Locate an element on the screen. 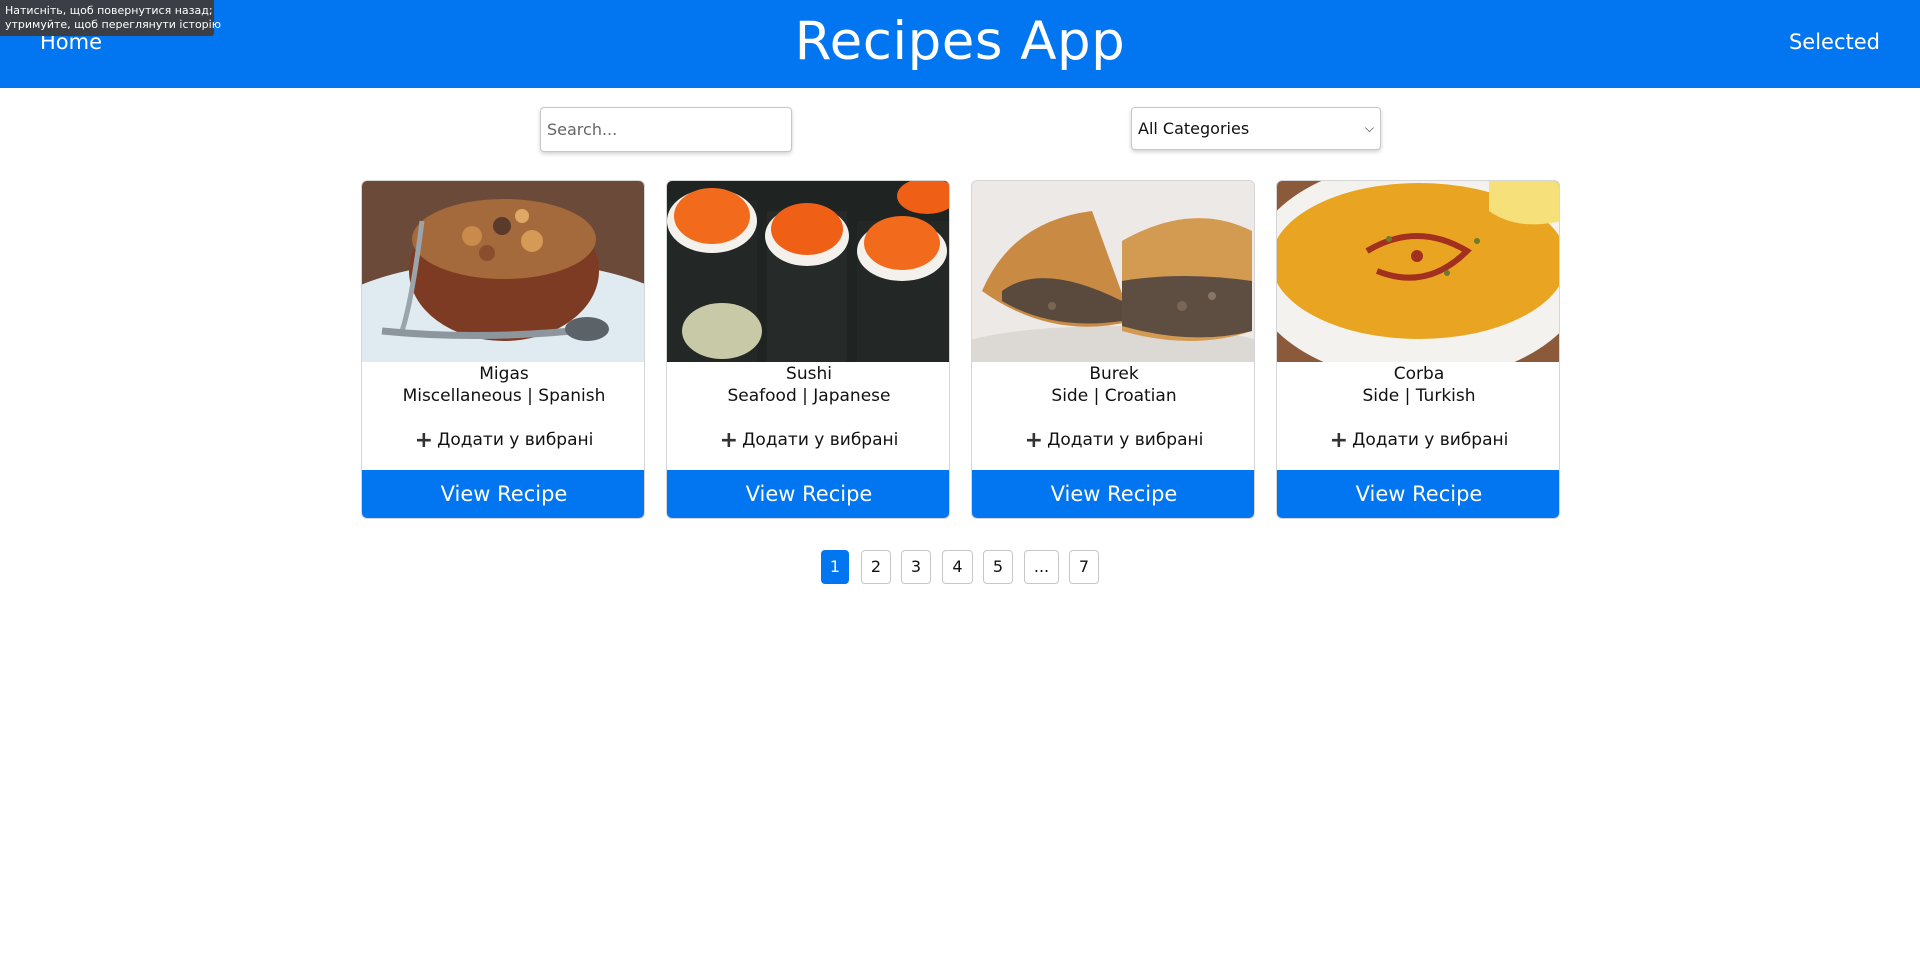 The width and height of the screenshot is (1920, 968). recipe-title: Migas is located at coordinates (504, 374).